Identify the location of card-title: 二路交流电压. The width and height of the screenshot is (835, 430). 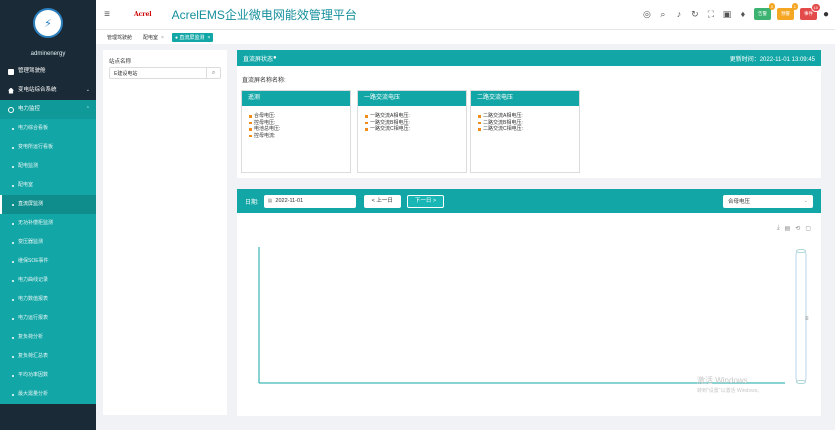
(525, 98).